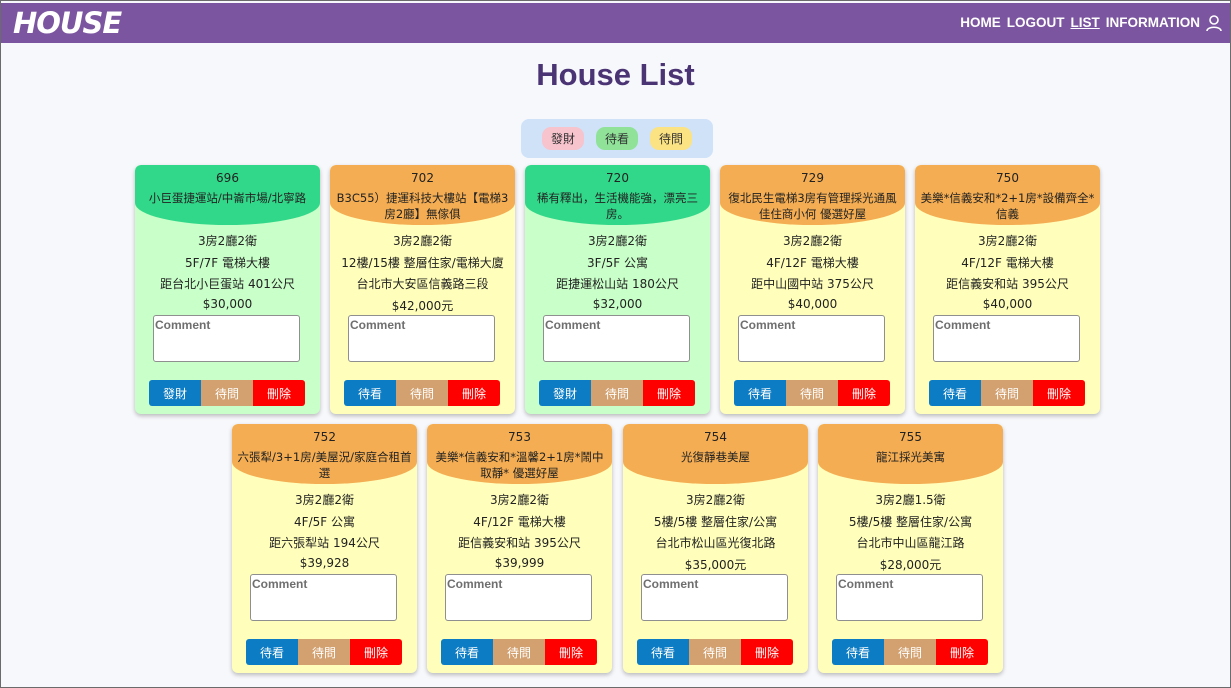 Image resolution: width=1231 pixels, height=688 pixels. I want to click on house-price: $39,928, so click(324, 563).